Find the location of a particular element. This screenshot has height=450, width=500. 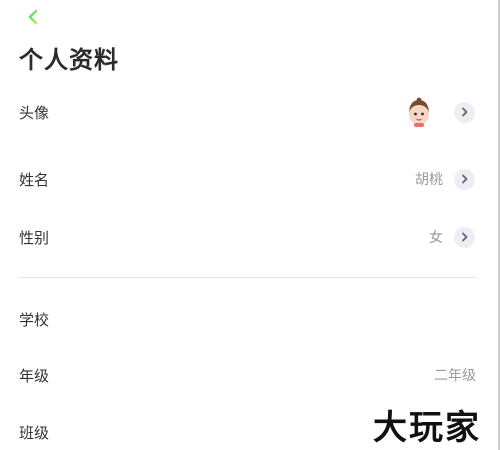

page-title: 个人资料 is located at coordinates (69, 60).